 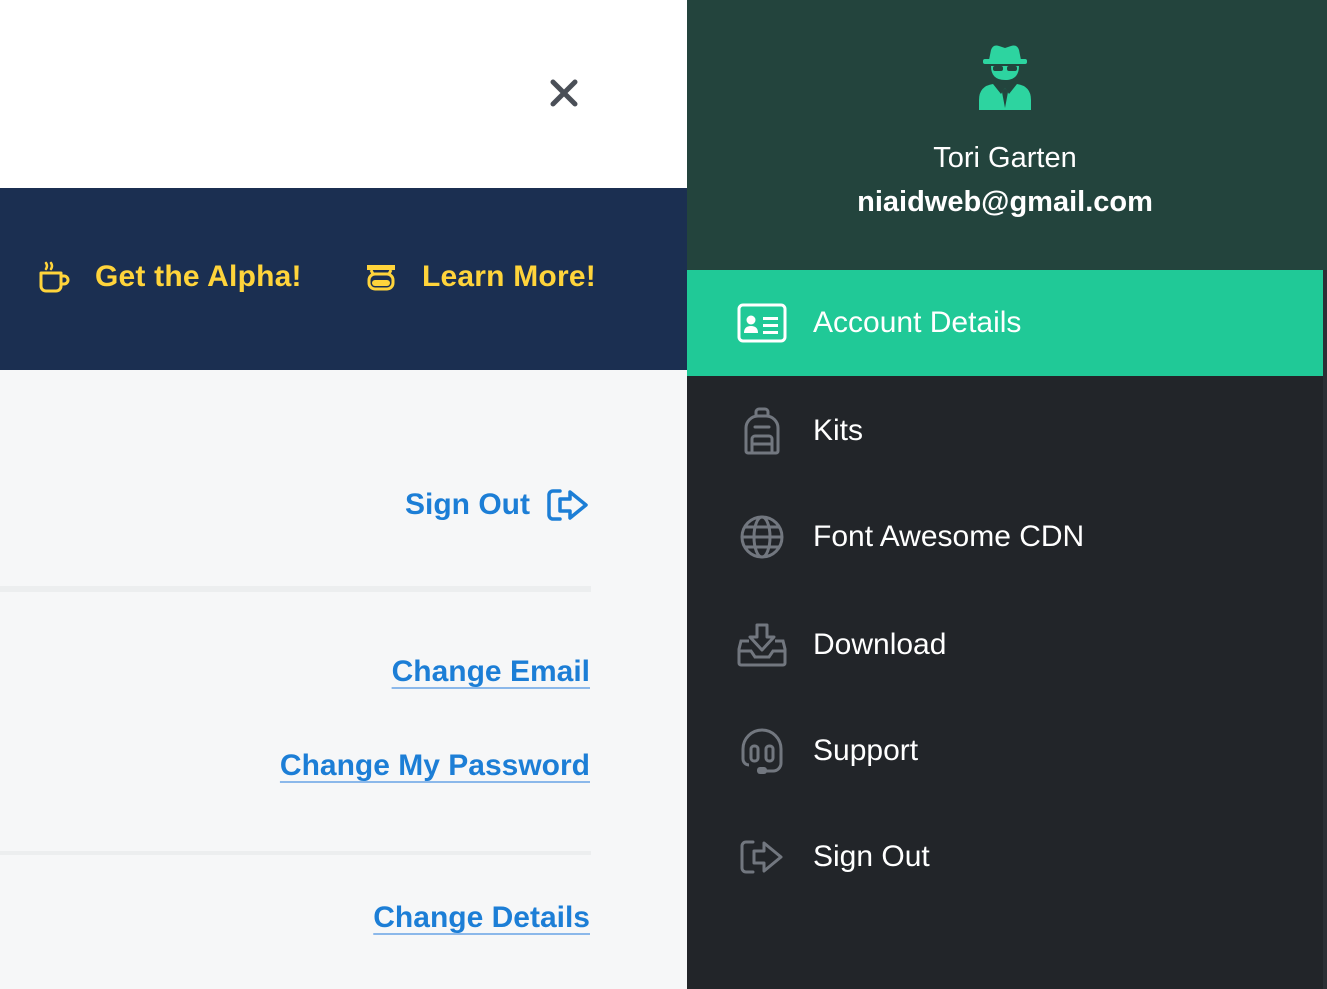 I want to click on coffee-pot-icon, so click(x=381, y=278).